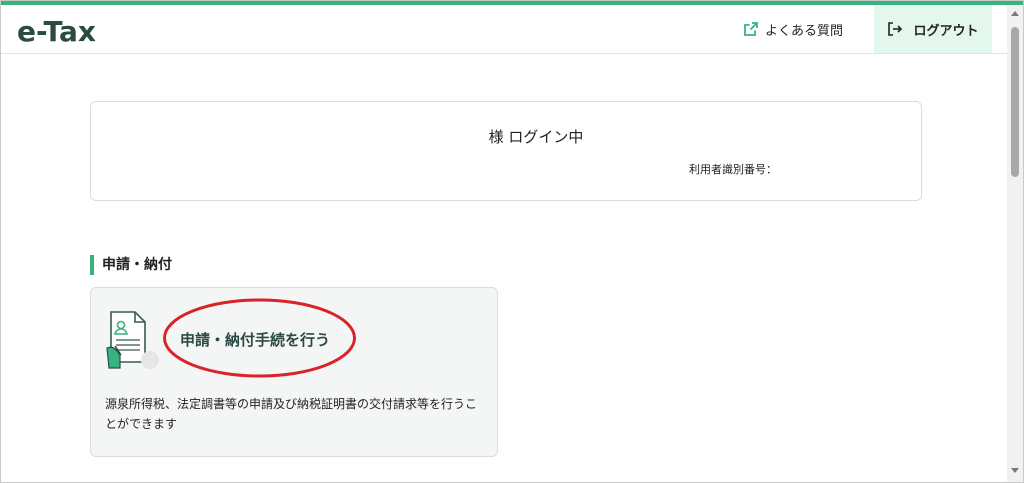 This screenshot has width=1024, height=483. What do you see at coordinates (56, 31) in the screenshot?
I see `etax-logo: e-Tax` at bounding box center [56, 31].